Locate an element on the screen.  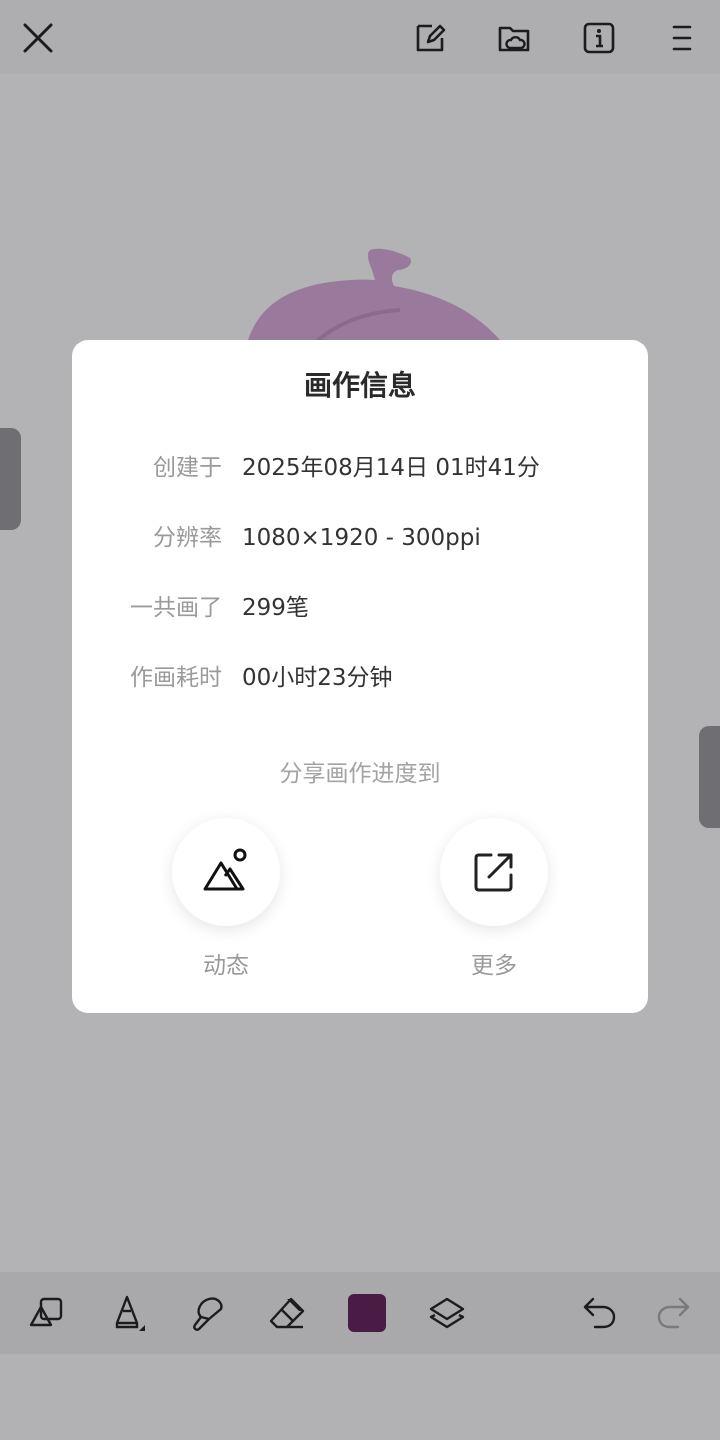
cloud-folder-button is located at coordinates (514, 38).